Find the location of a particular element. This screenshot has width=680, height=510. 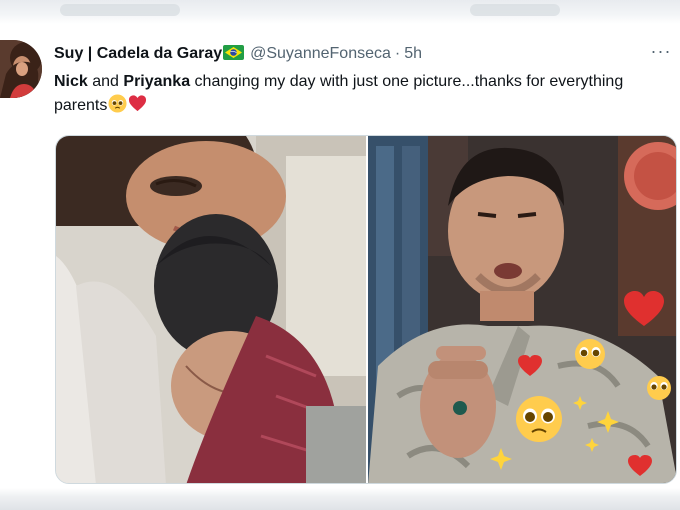

avatar-image is located at coordinates (21, 69).